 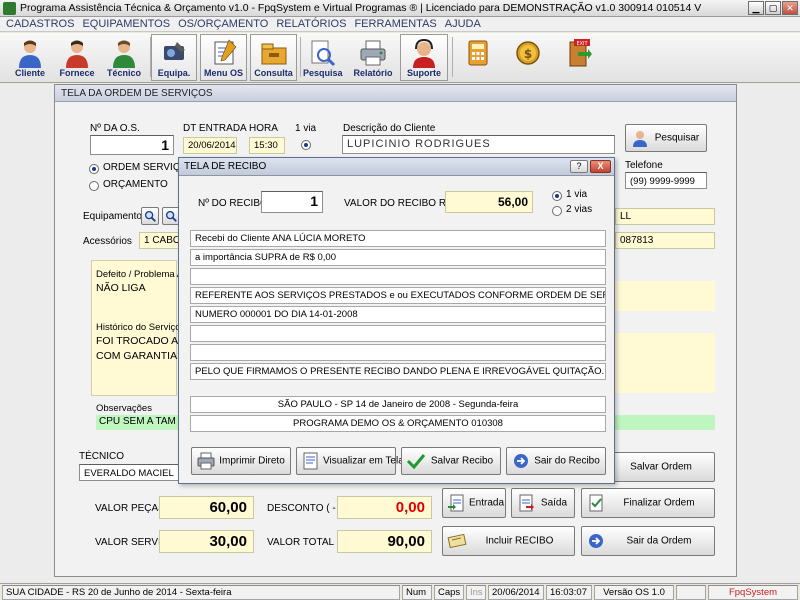 I want to click on minimize-button: ▁, so click(x=756, y=8).